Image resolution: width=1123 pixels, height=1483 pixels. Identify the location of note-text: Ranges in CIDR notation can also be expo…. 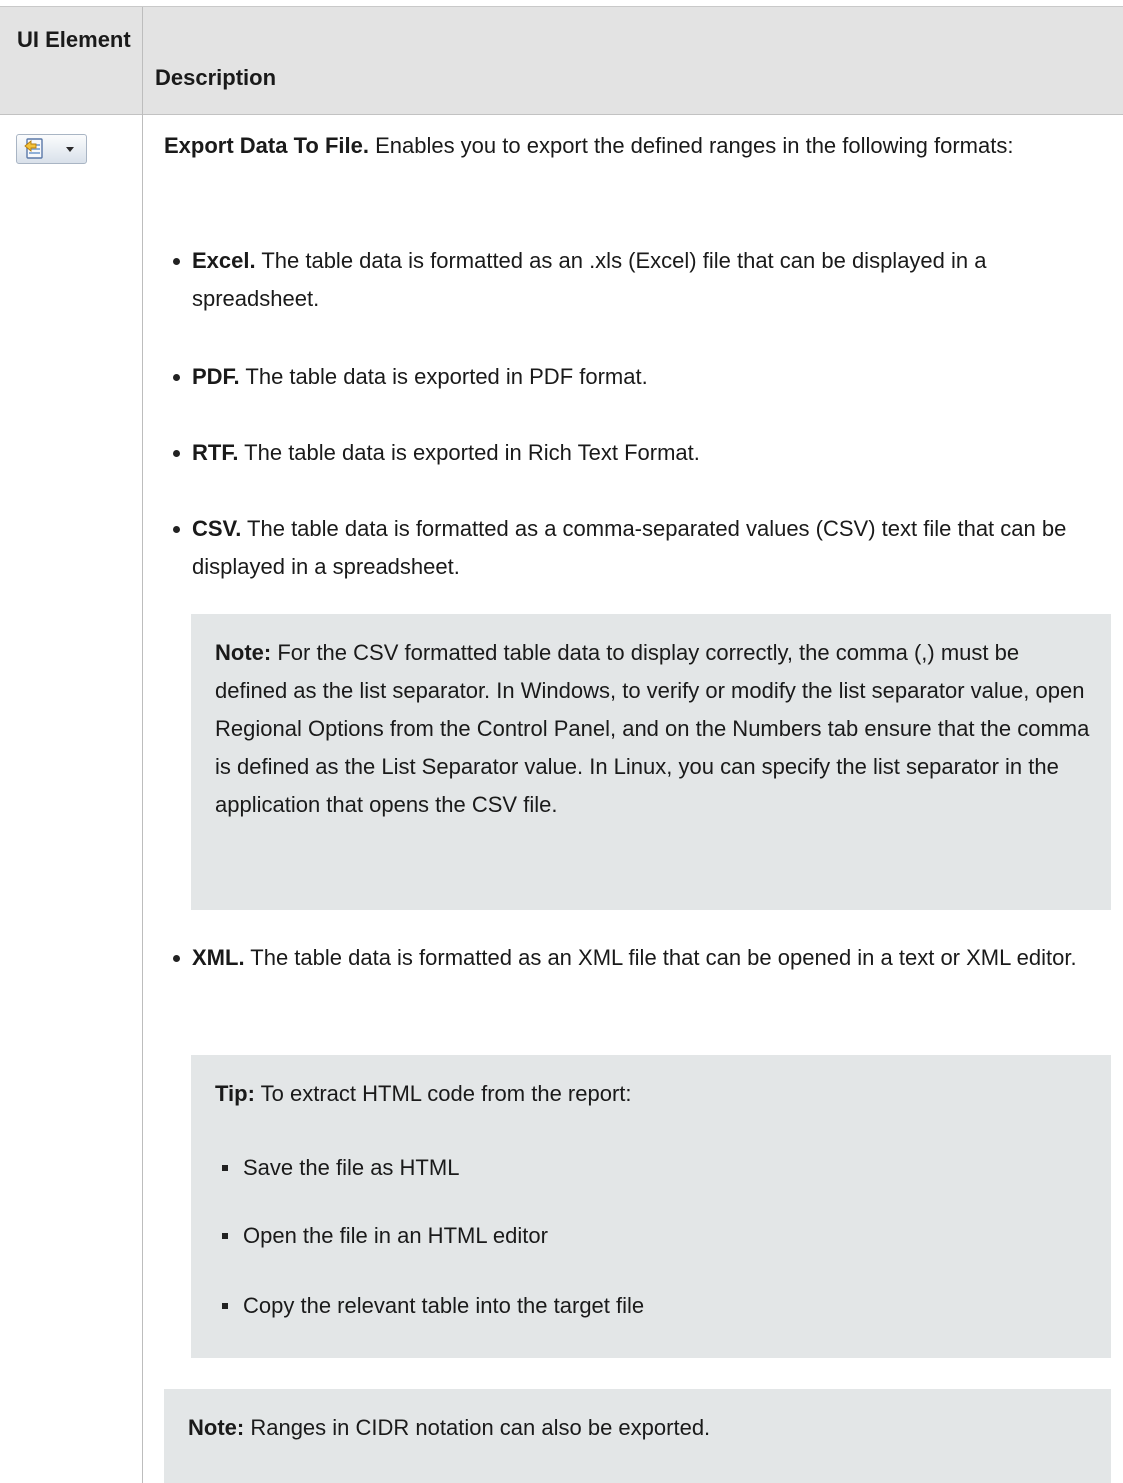
(477, 1427).